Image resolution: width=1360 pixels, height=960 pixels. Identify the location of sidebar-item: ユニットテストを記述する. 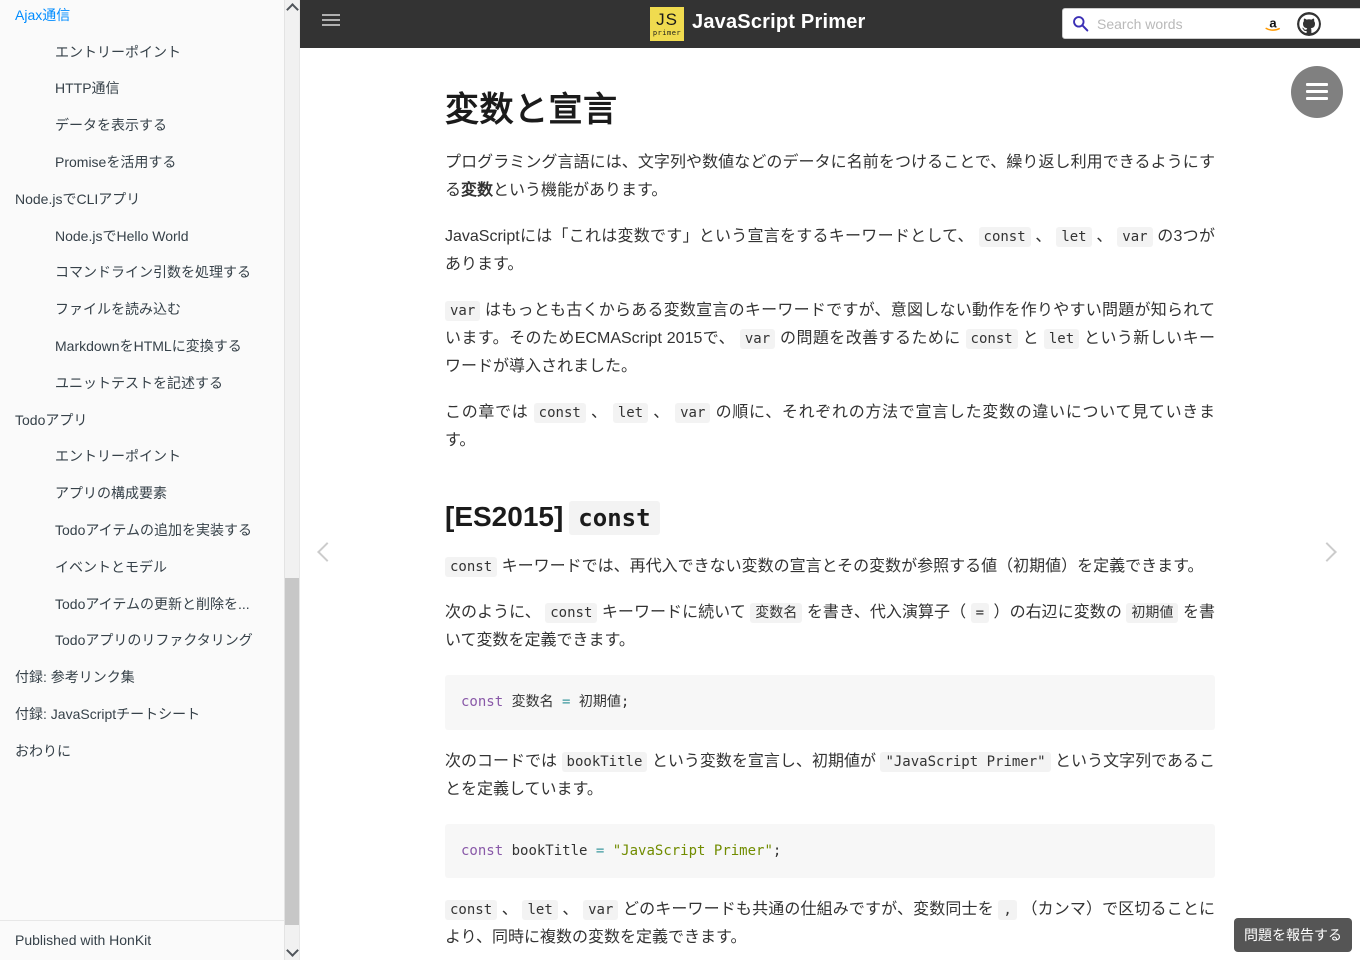
(142, 383).